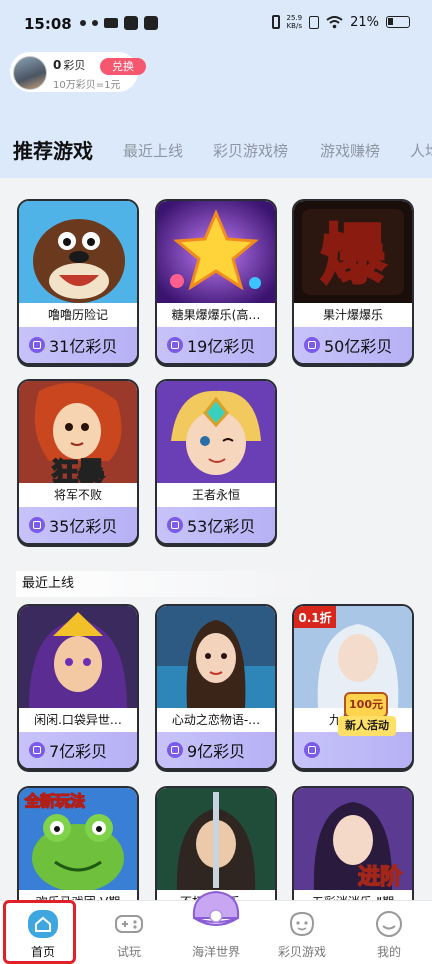  I want to click on reward-text: 7亿彩贝, so click(78, 751).